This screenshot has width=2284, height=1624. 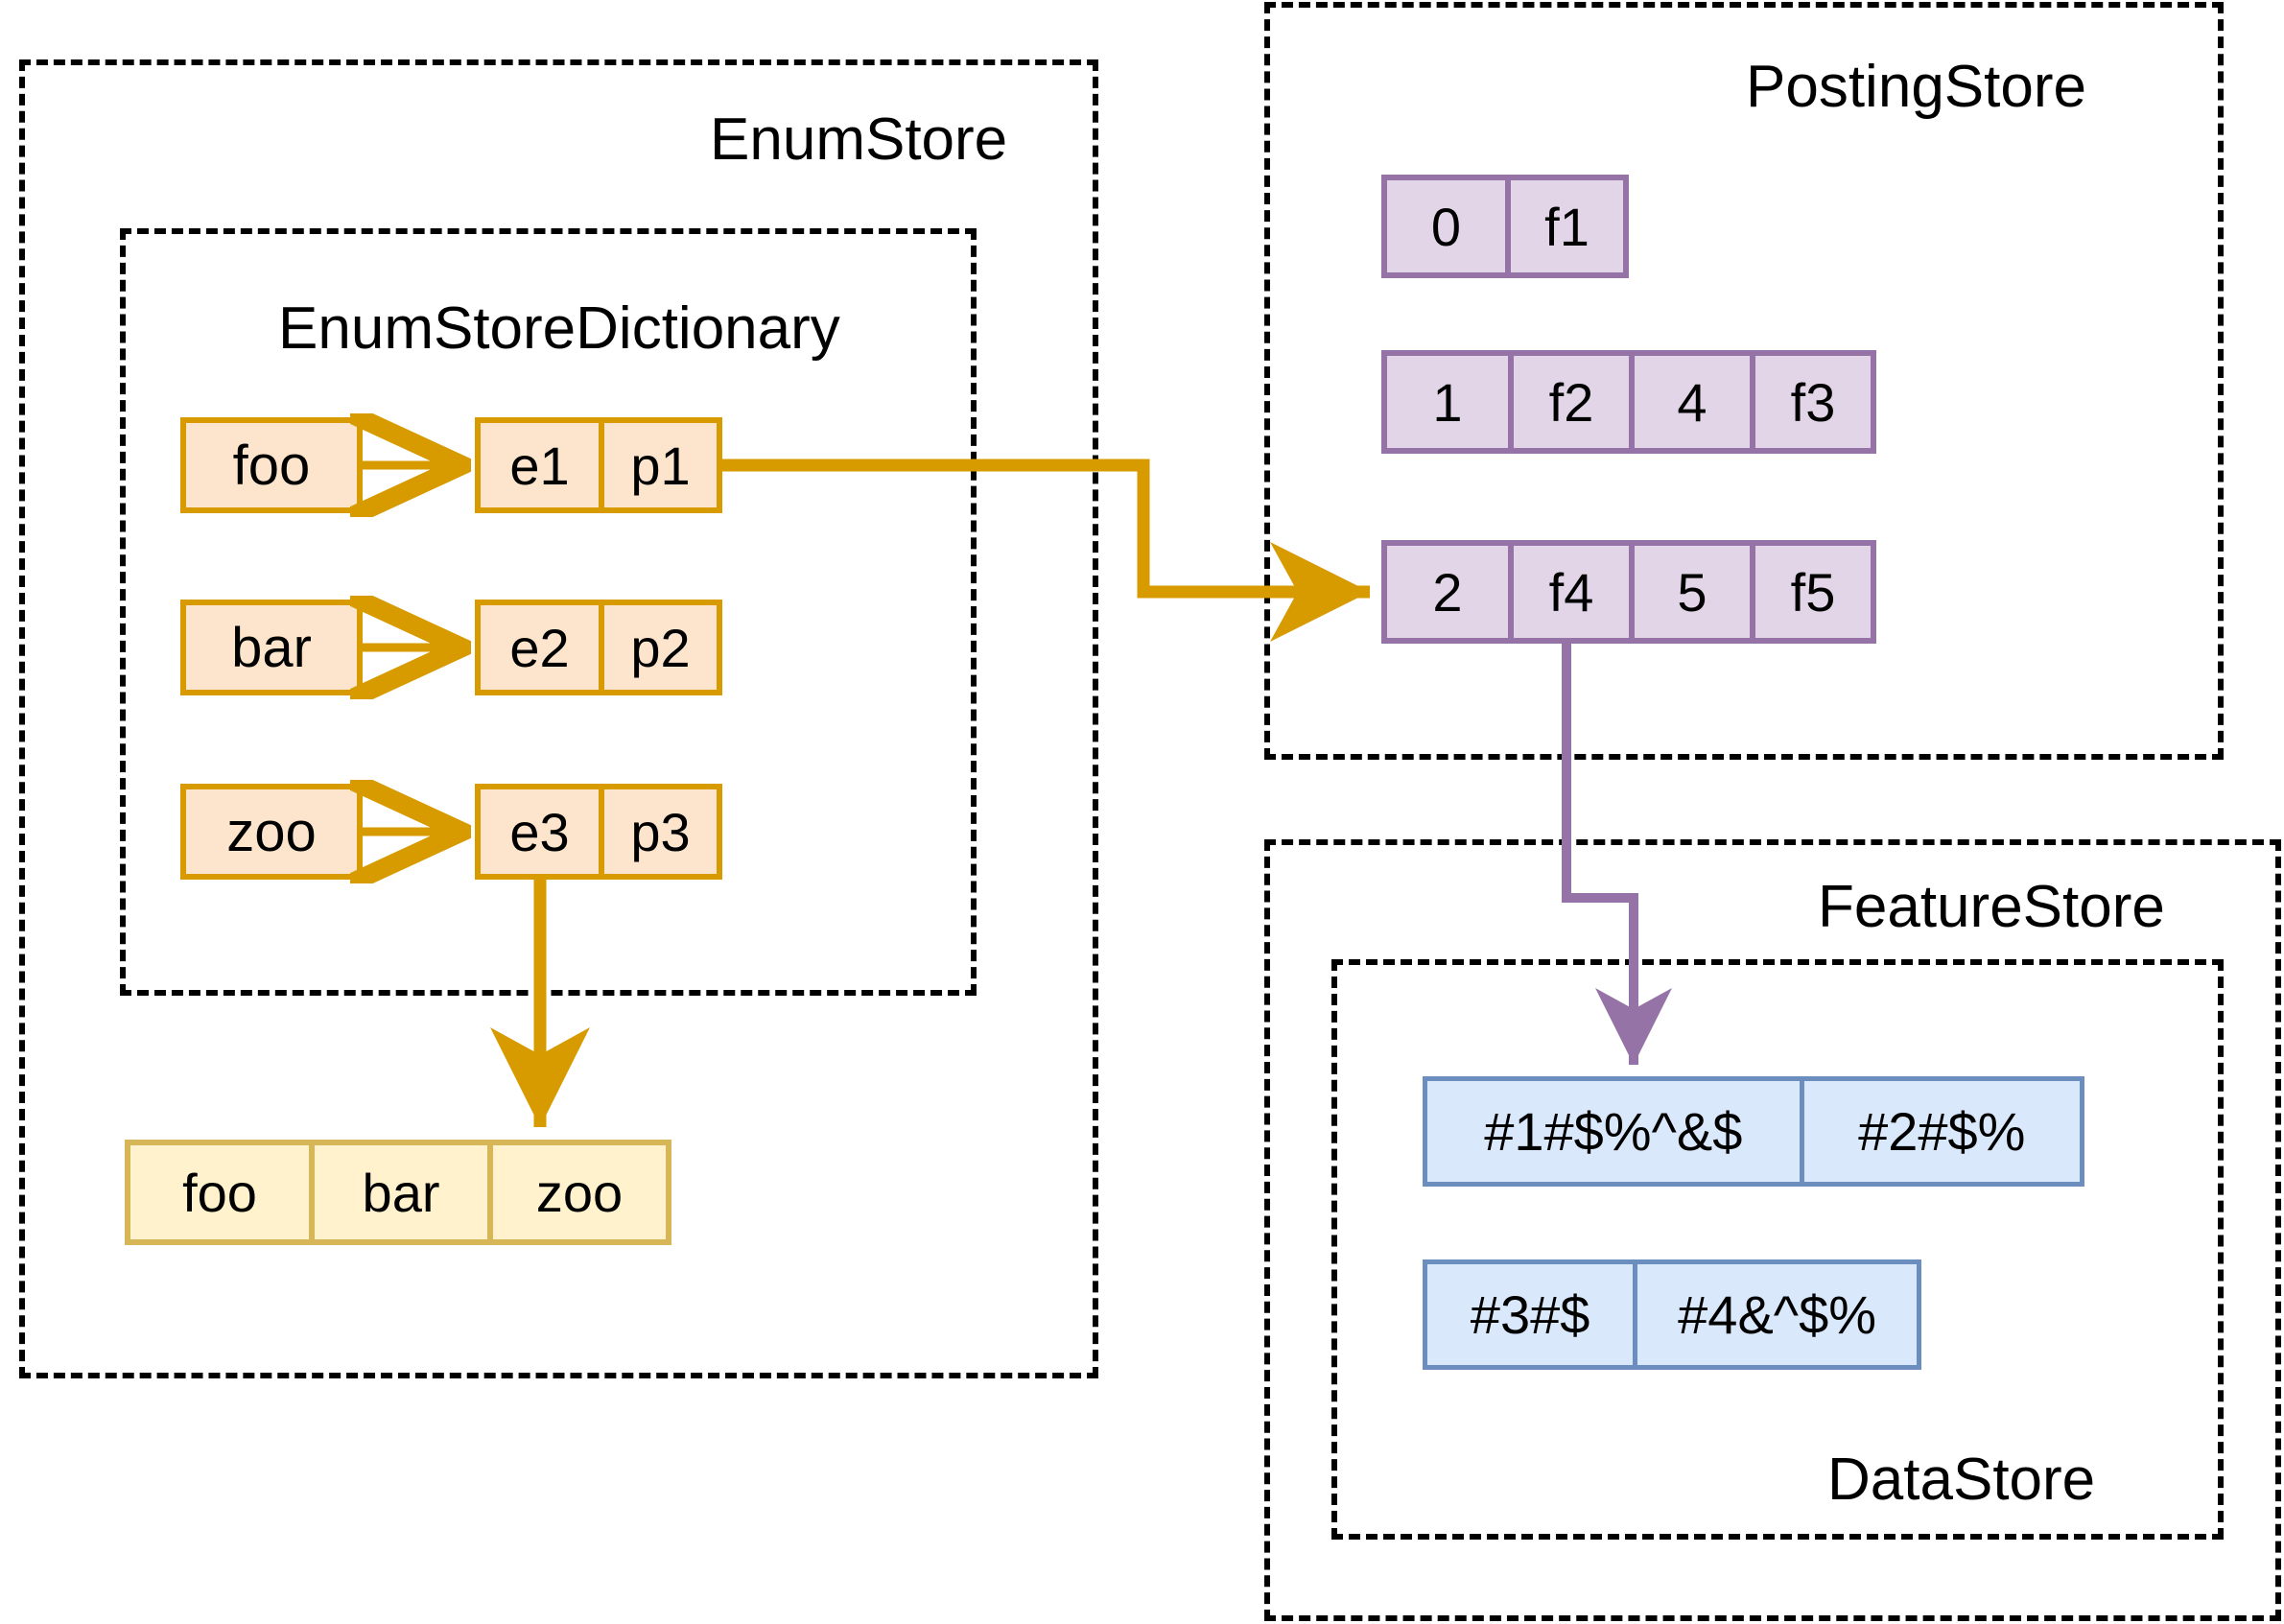 What do you see at coordinates (658, 831) in the screenshot?
I see `enum-entry-posting-cell: p3` at bounding box center [658, 831].